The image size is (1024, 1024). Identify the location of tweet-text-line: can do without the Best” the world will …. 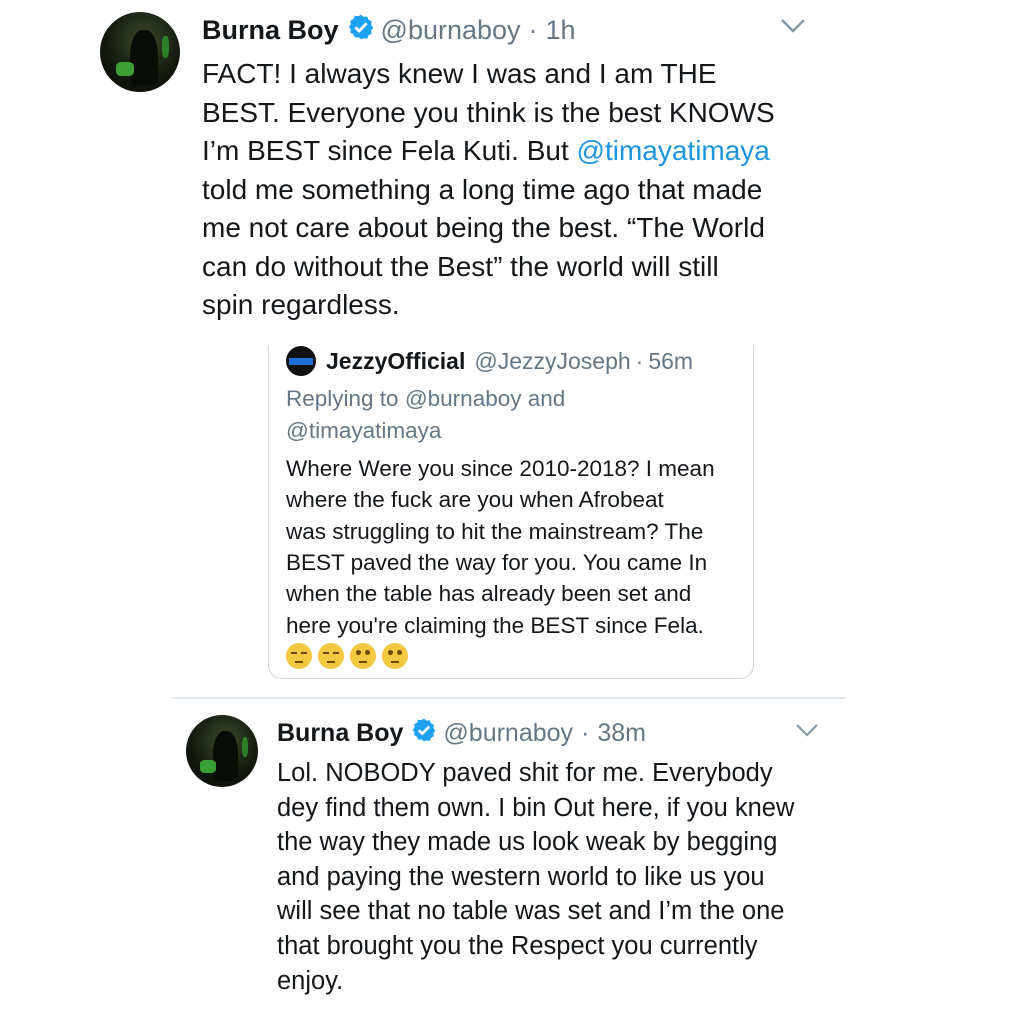
(460, 266).